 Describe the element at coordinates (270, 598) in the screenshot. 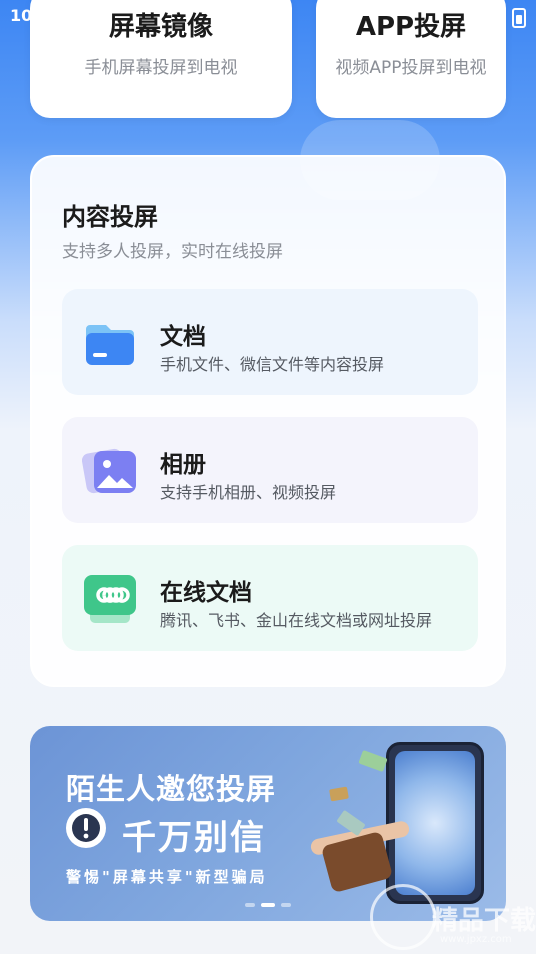

I see `online-docs-item: 在线文档 腾讯、飞书、金山在线文档或网址投屏` at that location.